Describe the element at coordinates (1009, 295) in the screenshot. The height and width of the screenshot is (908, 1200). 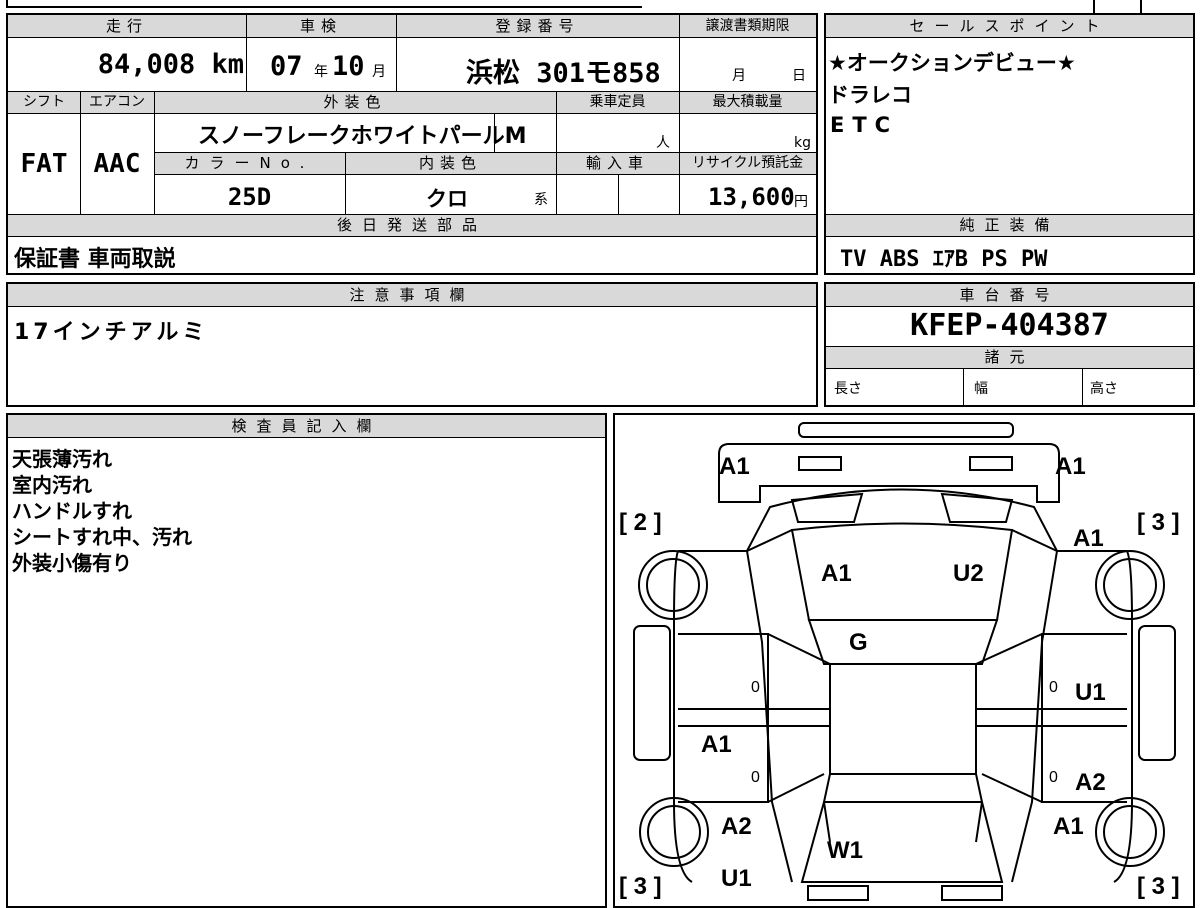
I see `chassis-label: 車台番号` at that location.